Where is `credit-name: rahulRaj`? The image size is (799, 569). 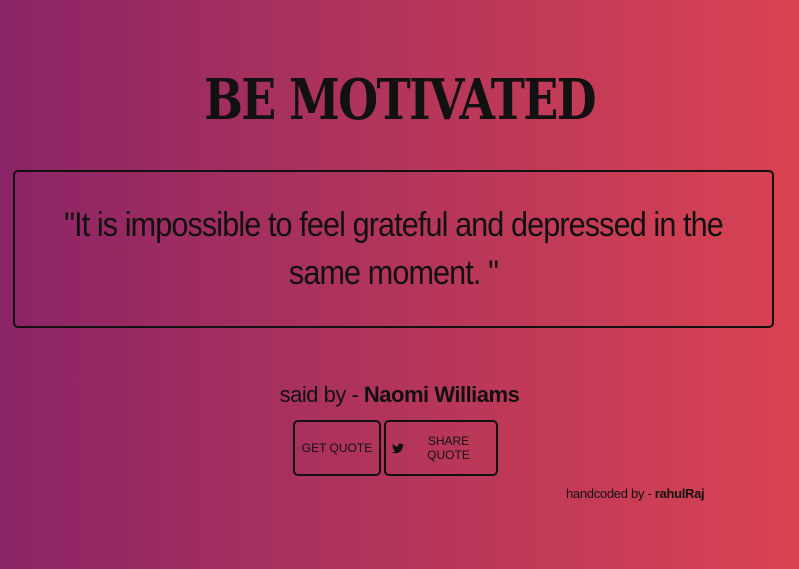 credit-name: rahulRaj is located at coordinates (679, 493).